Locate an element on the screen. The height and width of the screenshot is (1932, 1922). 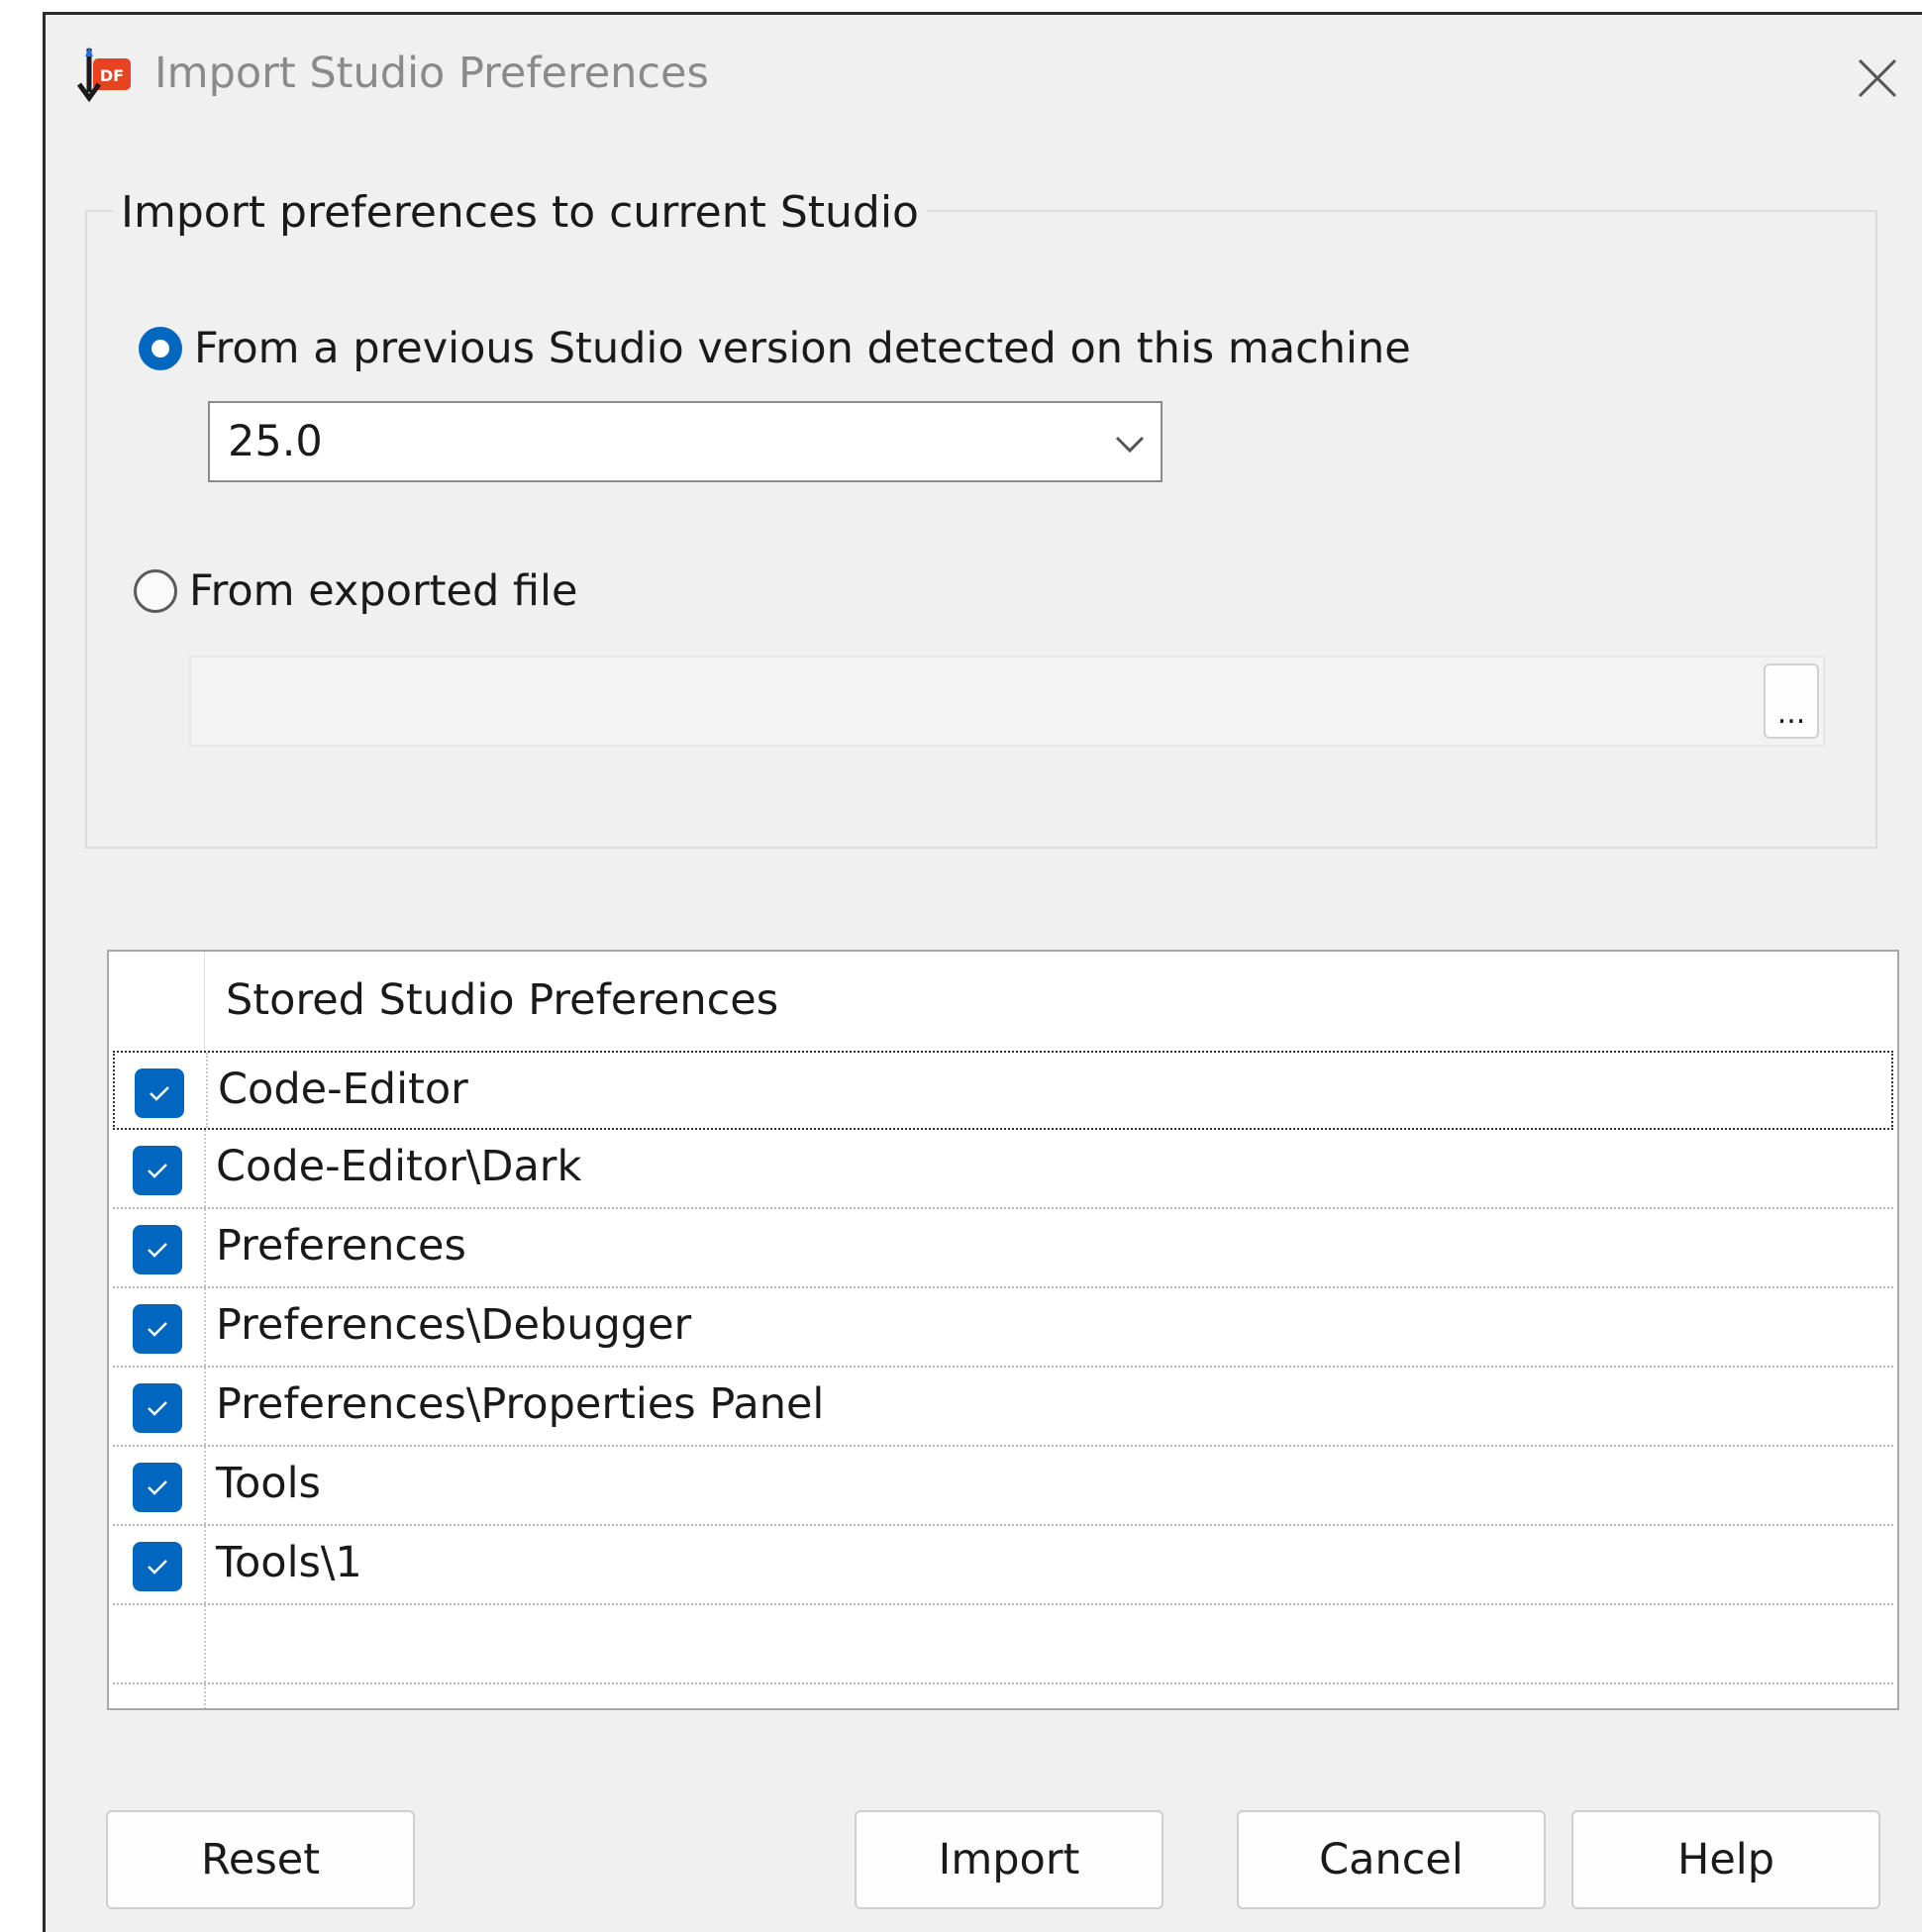
list-item: Code-Editor is located at coordinates (1003, 1090).